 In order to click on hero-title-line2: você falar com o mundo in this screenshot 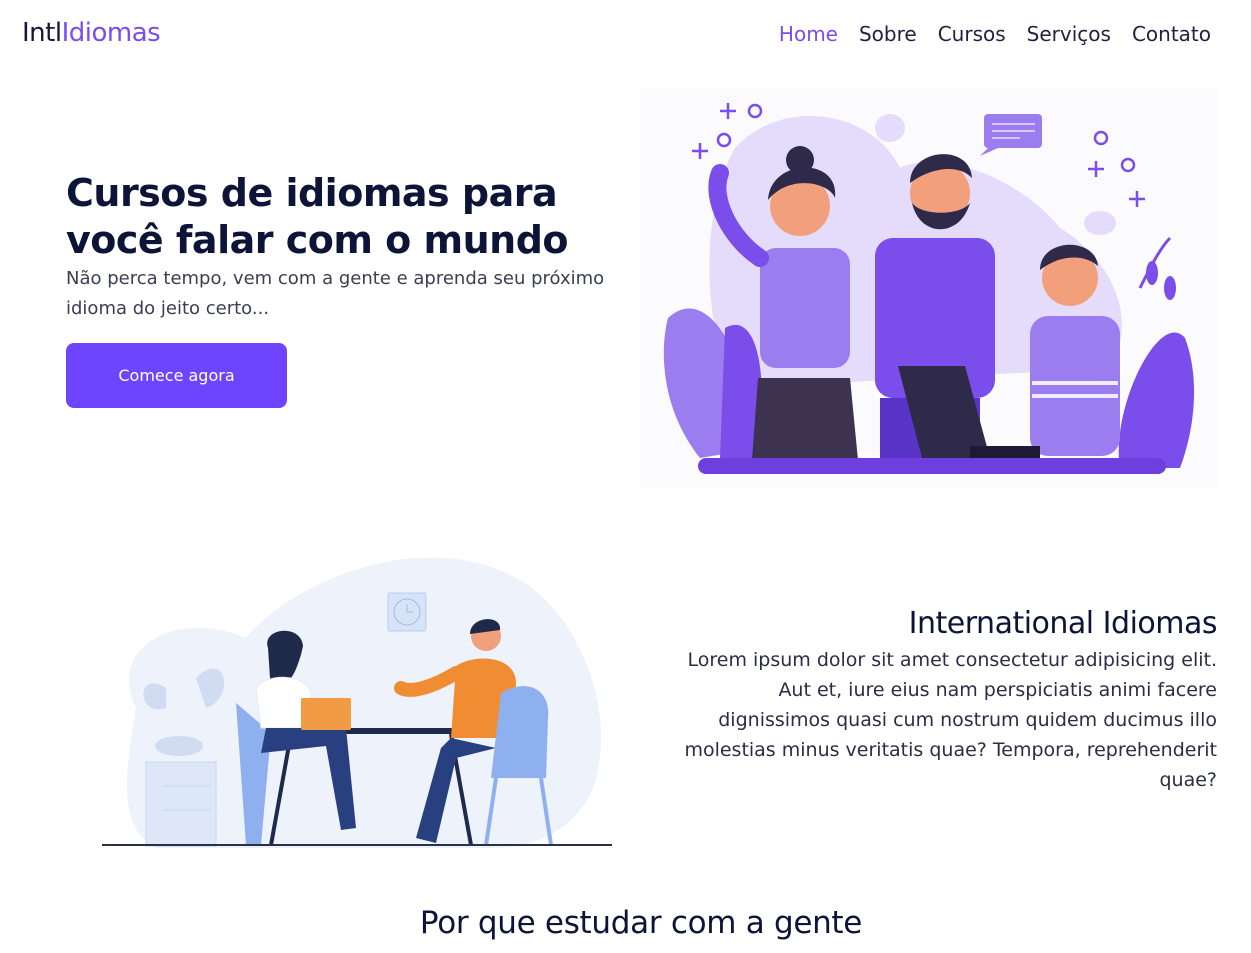, I will do `click(317, 240)`.